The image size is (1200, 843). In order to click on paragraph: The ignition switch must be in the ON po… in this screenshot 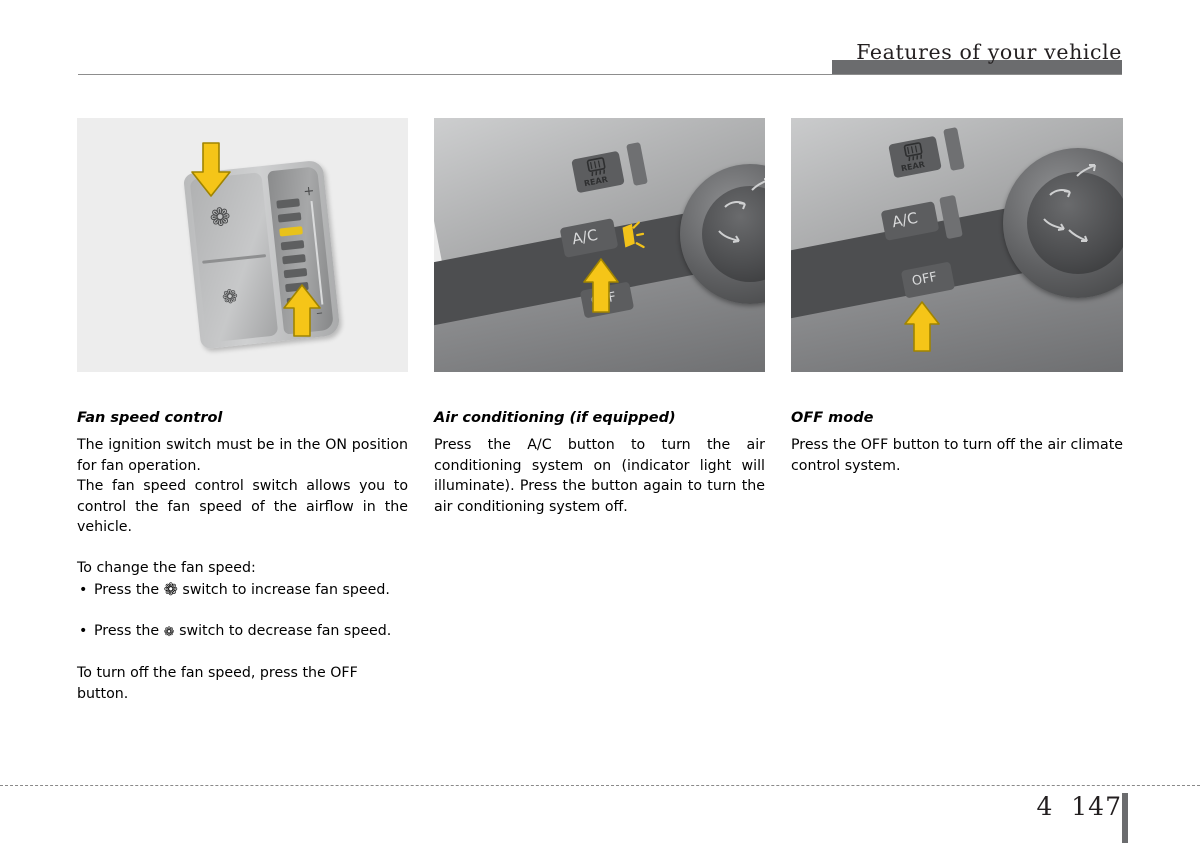, I will do `click(242, 455)`.